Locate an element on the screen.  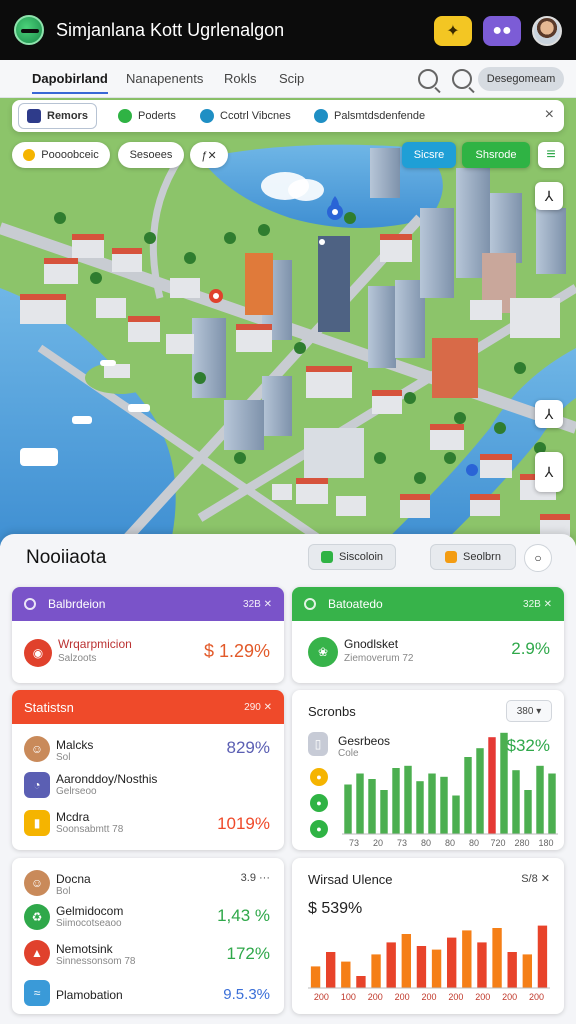
chip-label: Poooobceic is located at coordinates (70, 155).